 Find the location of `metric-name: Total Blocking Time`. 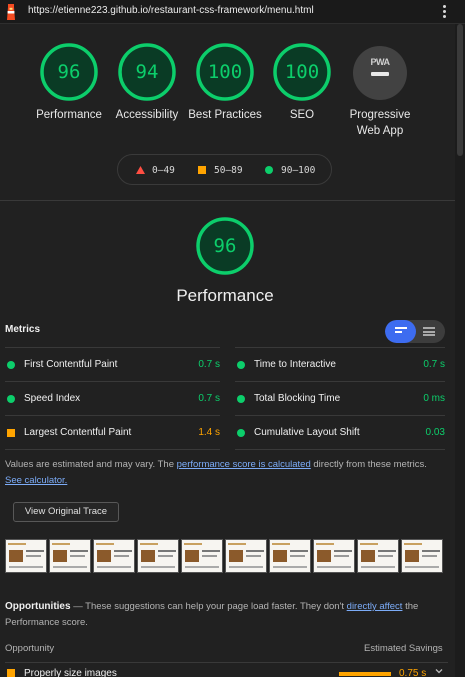

metric-name: Total Blocking Time is located at coordinates (297, 398).